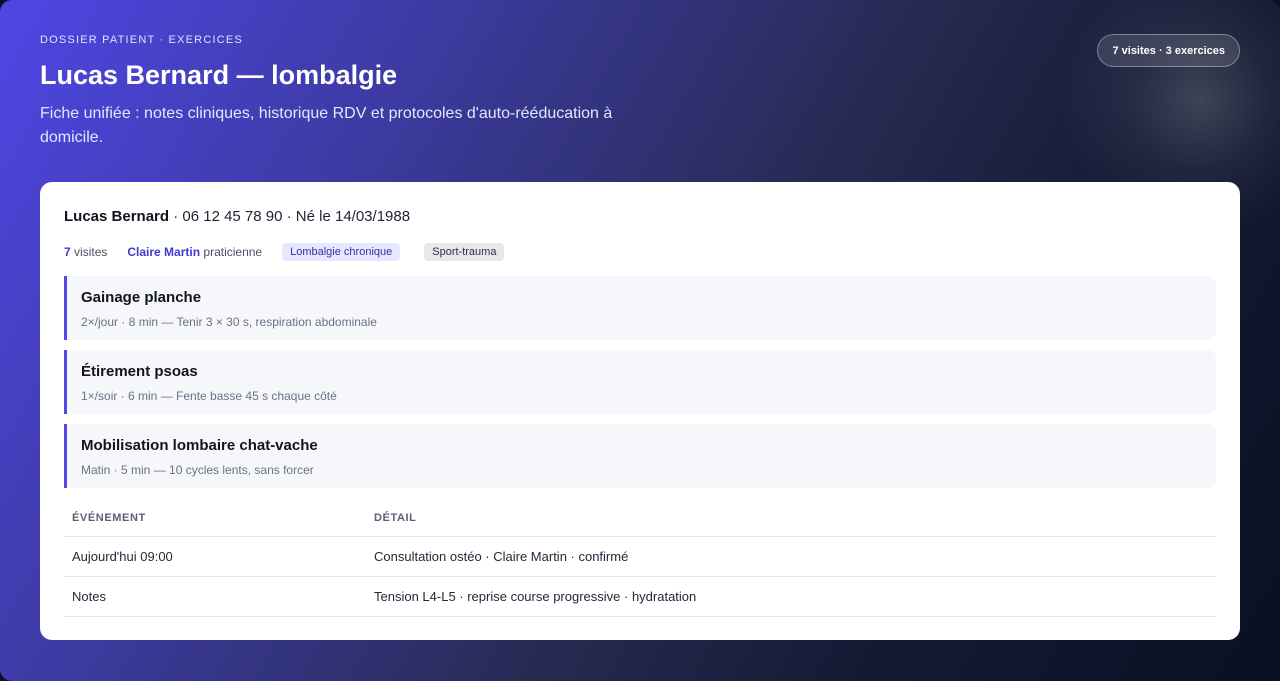 This screenshot has height=681, width=1280. What do you see at coordinates (219, 75) in the screenshot?
I see `page-title: Lucas Bernard — lombalgie` at bounding box center [219, 75].